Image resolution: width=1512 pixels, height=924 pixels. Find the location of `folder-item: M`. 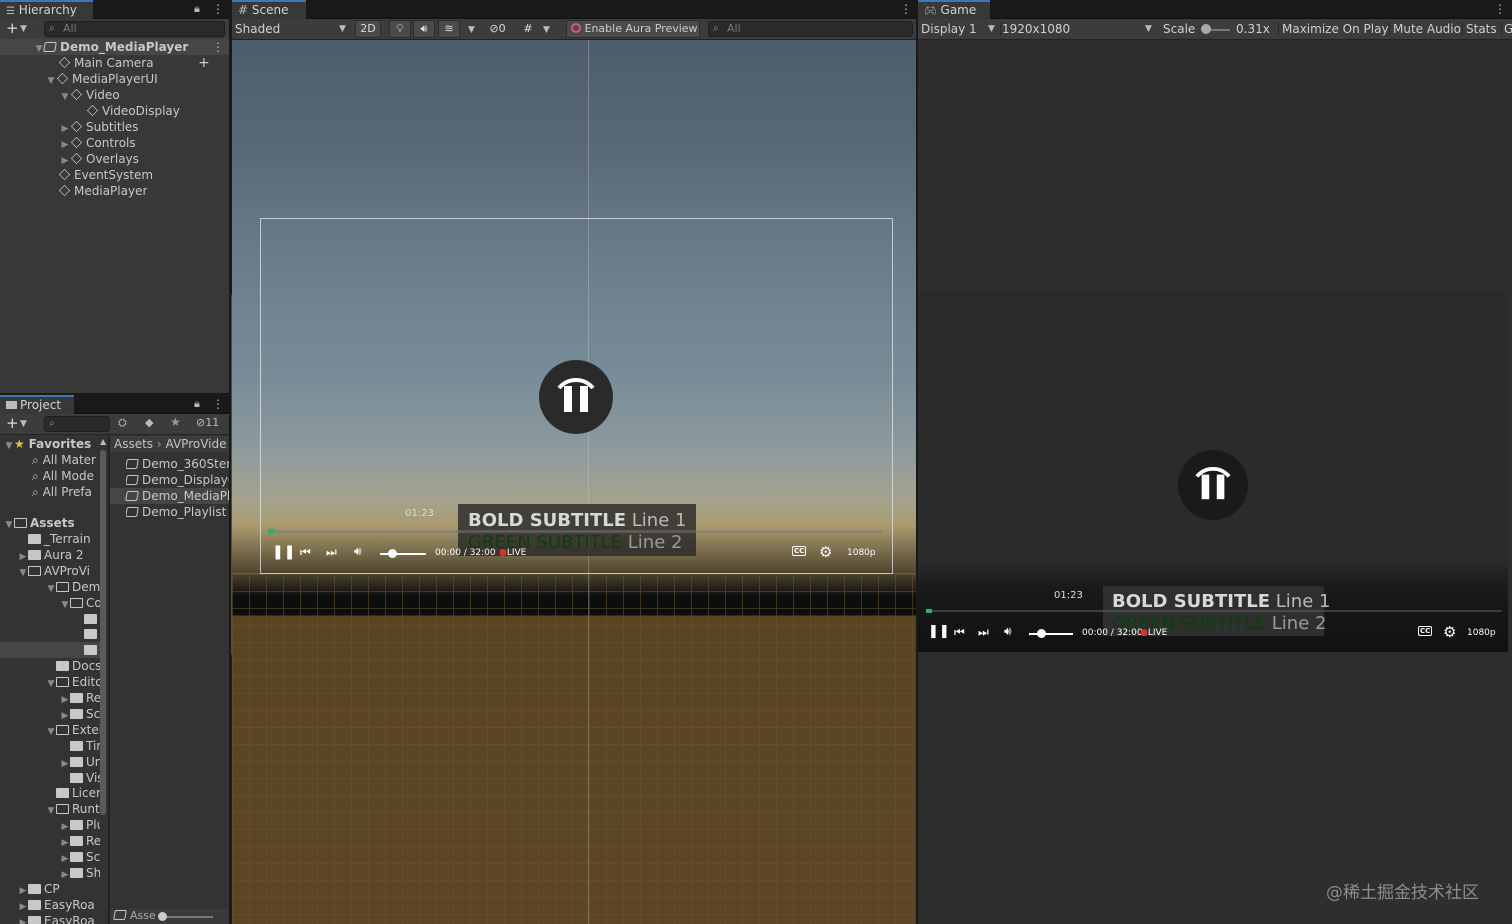

folder-item: M is located at coordinates (50, 619).